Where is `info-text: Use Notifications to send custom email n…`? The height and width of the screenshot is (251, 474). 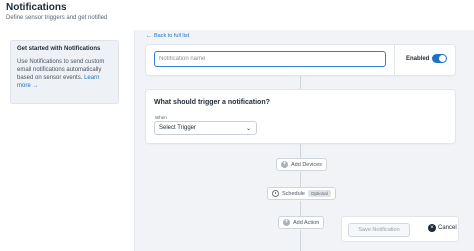
info-text: Use Notifications to send custom email n… is located at coordinates (64, 74).